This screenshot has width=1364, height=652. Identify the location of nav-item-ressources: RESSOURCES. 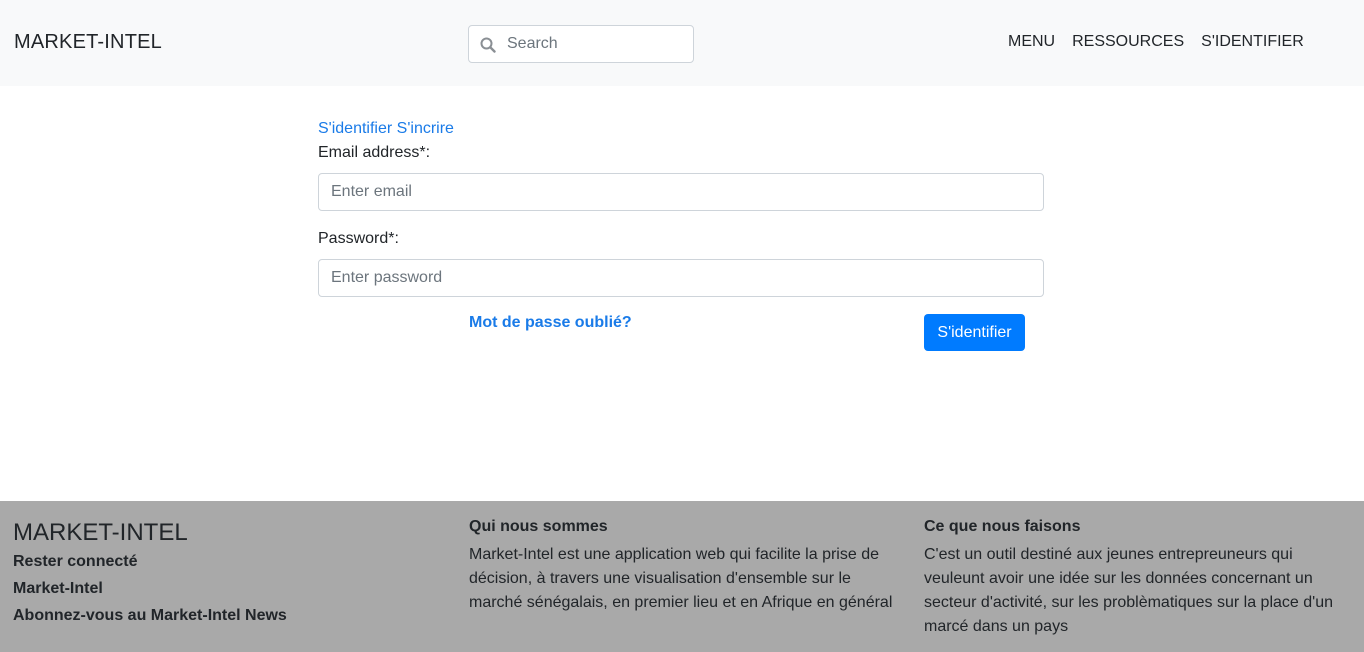
(1128, 42).